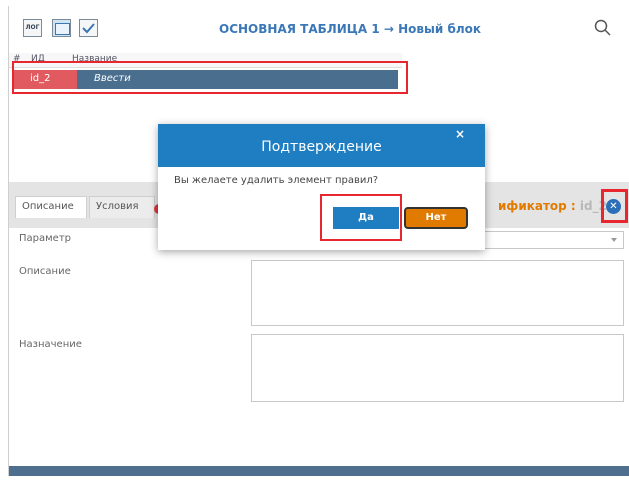 The width and height of the screenshot is (629, 482). Describe the element at coordinates (361, 217) in the screenshot. I see `yes-highlight` at that location.